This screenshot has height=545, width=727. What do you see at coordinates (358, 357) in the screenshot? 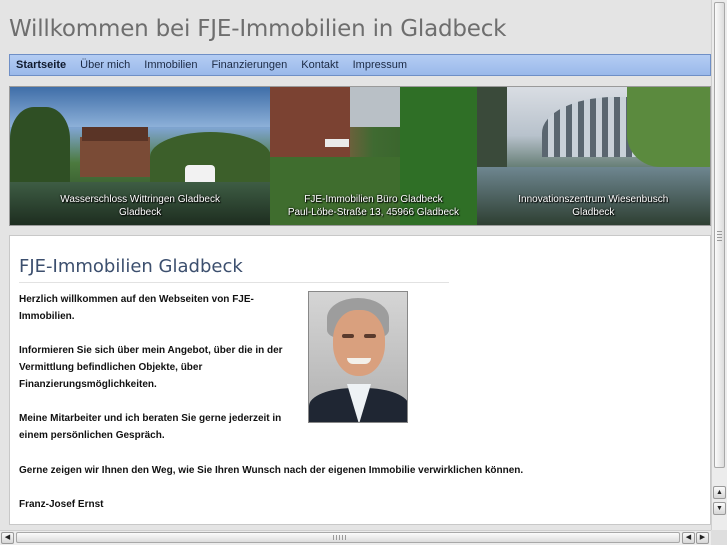
I see `portrait-photo` at bounding box center [358, 357].